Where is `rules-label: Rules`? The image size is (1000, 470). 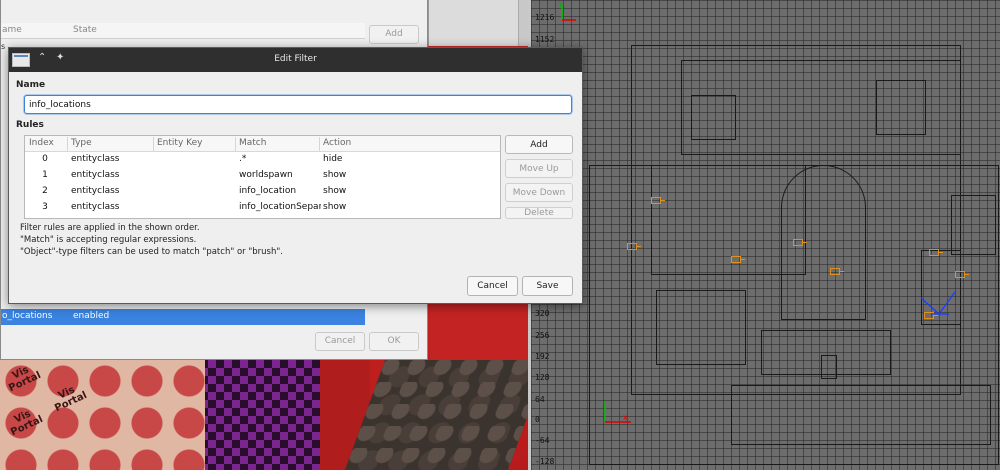
rules-label: Rules is located at coordinates (30, 125).